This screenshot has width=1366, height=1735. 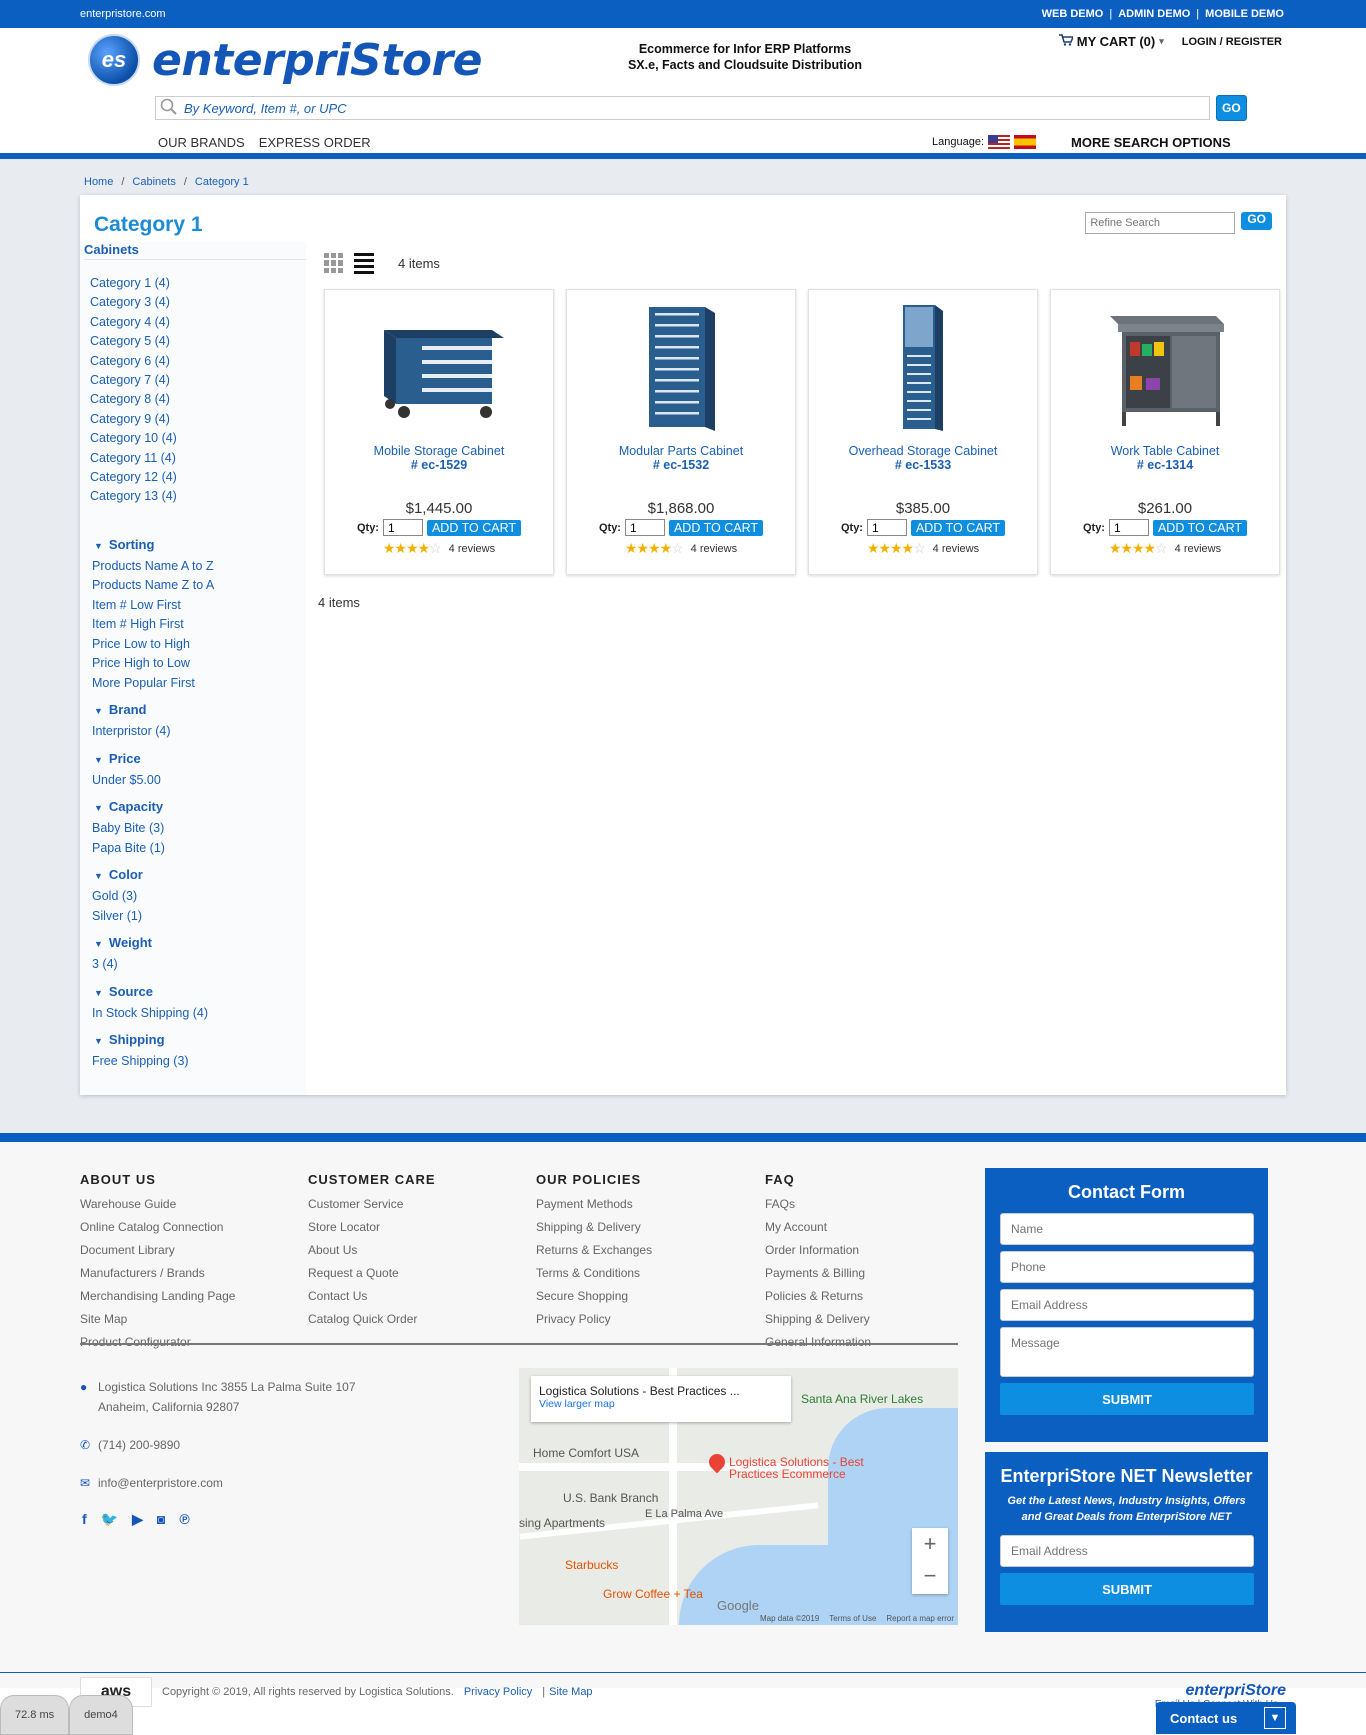 What do you see at coordinates (693, 108) in the screenshot?
I see `search-input` at bounding box center [693, 108].